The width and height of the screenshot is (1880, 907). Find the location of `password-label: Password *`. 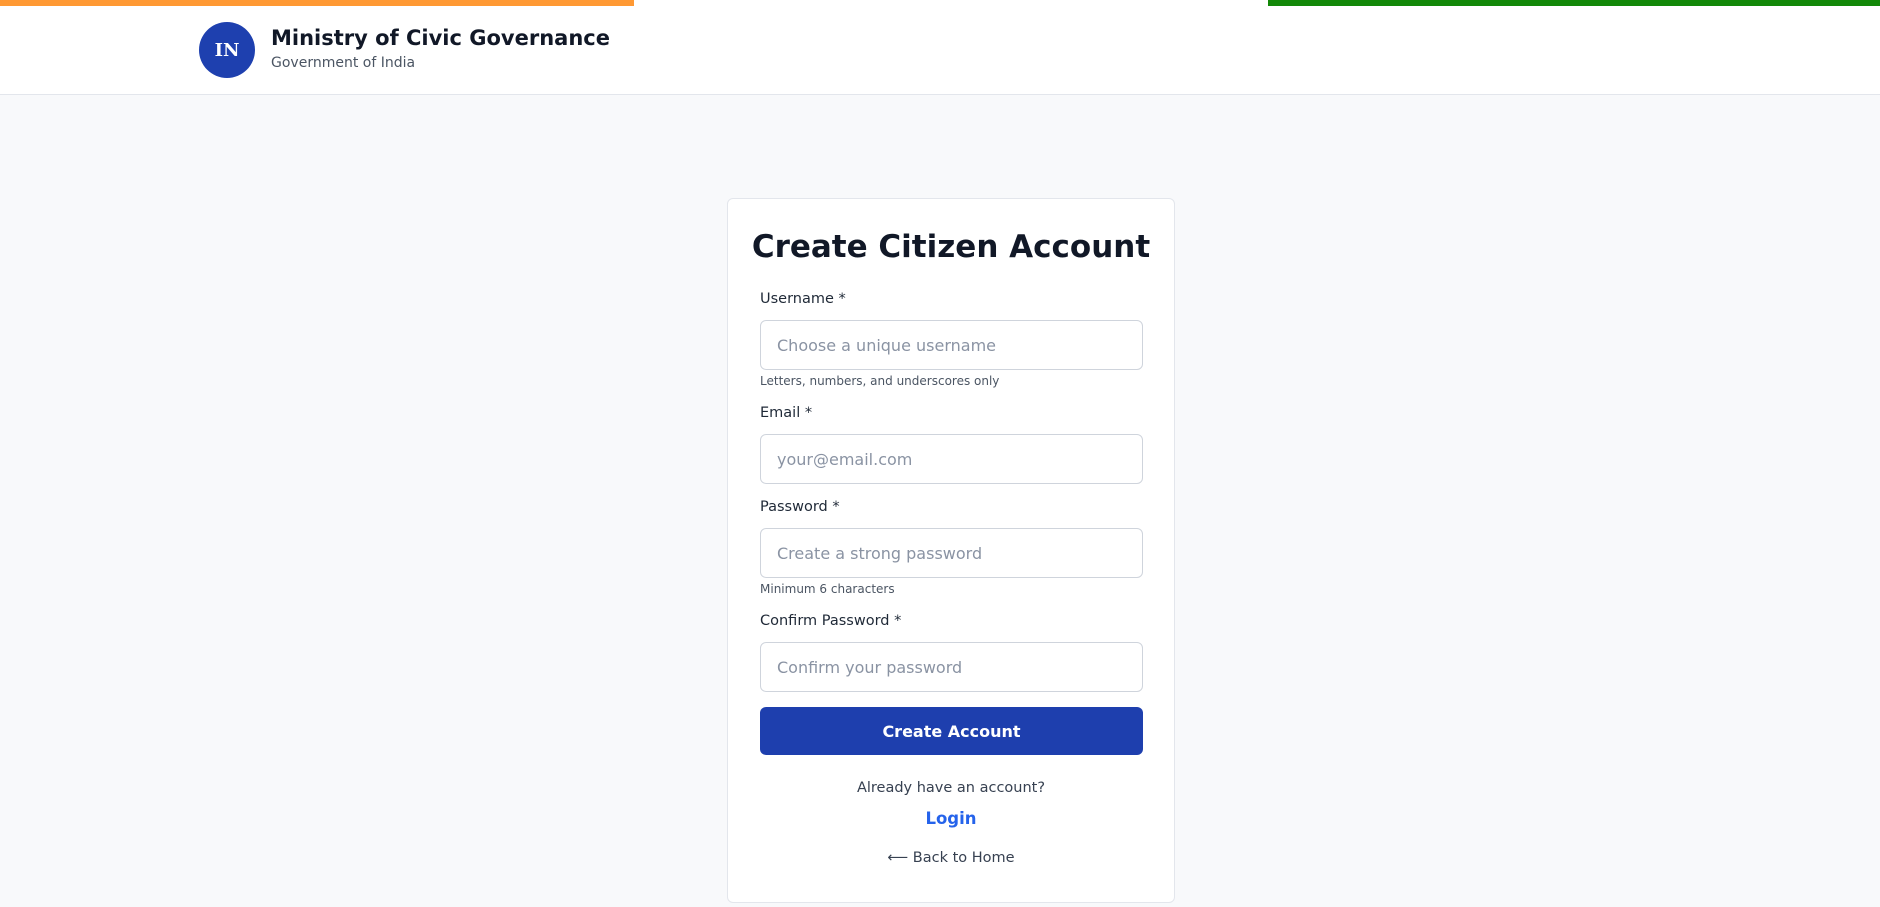

password-label: Password * is located at coordinates (800, 507).